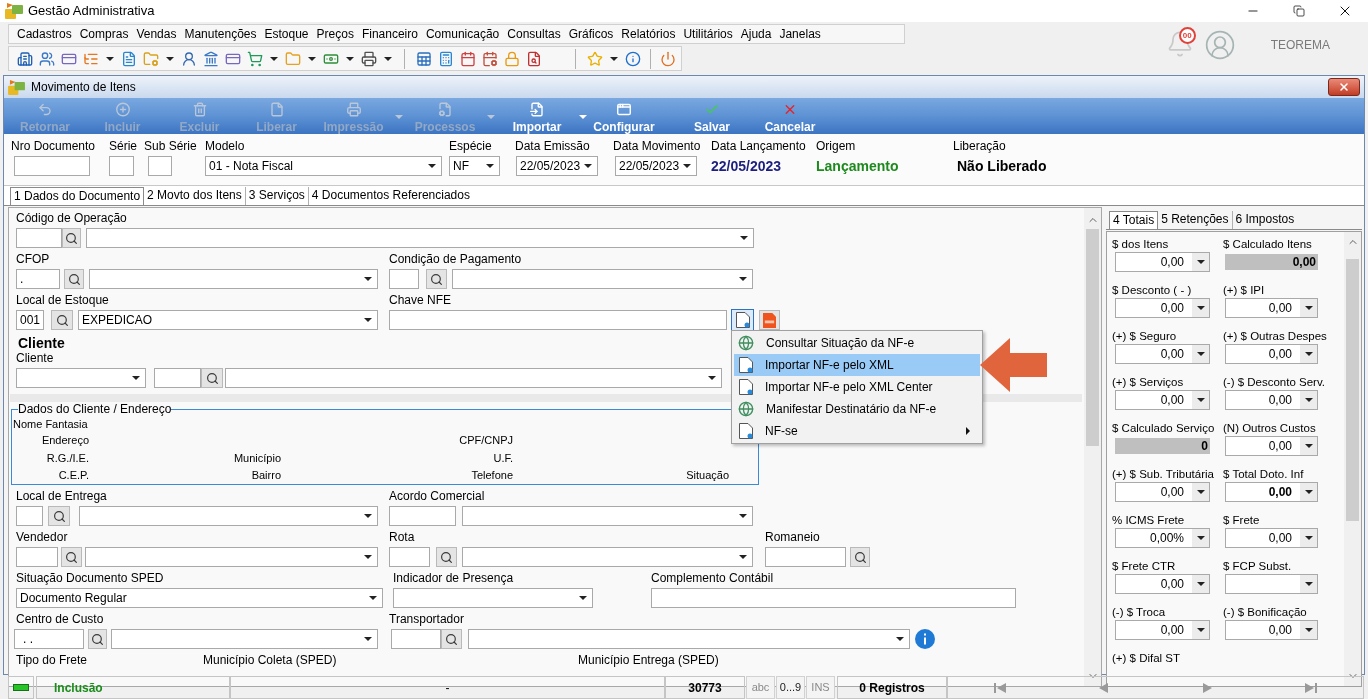 This screenshot has width=1368, height=699. What do you see at coordinates (648, 34) in the screenshot?
I see `menu-item: Relatórios` at bounding box center [648, 34].